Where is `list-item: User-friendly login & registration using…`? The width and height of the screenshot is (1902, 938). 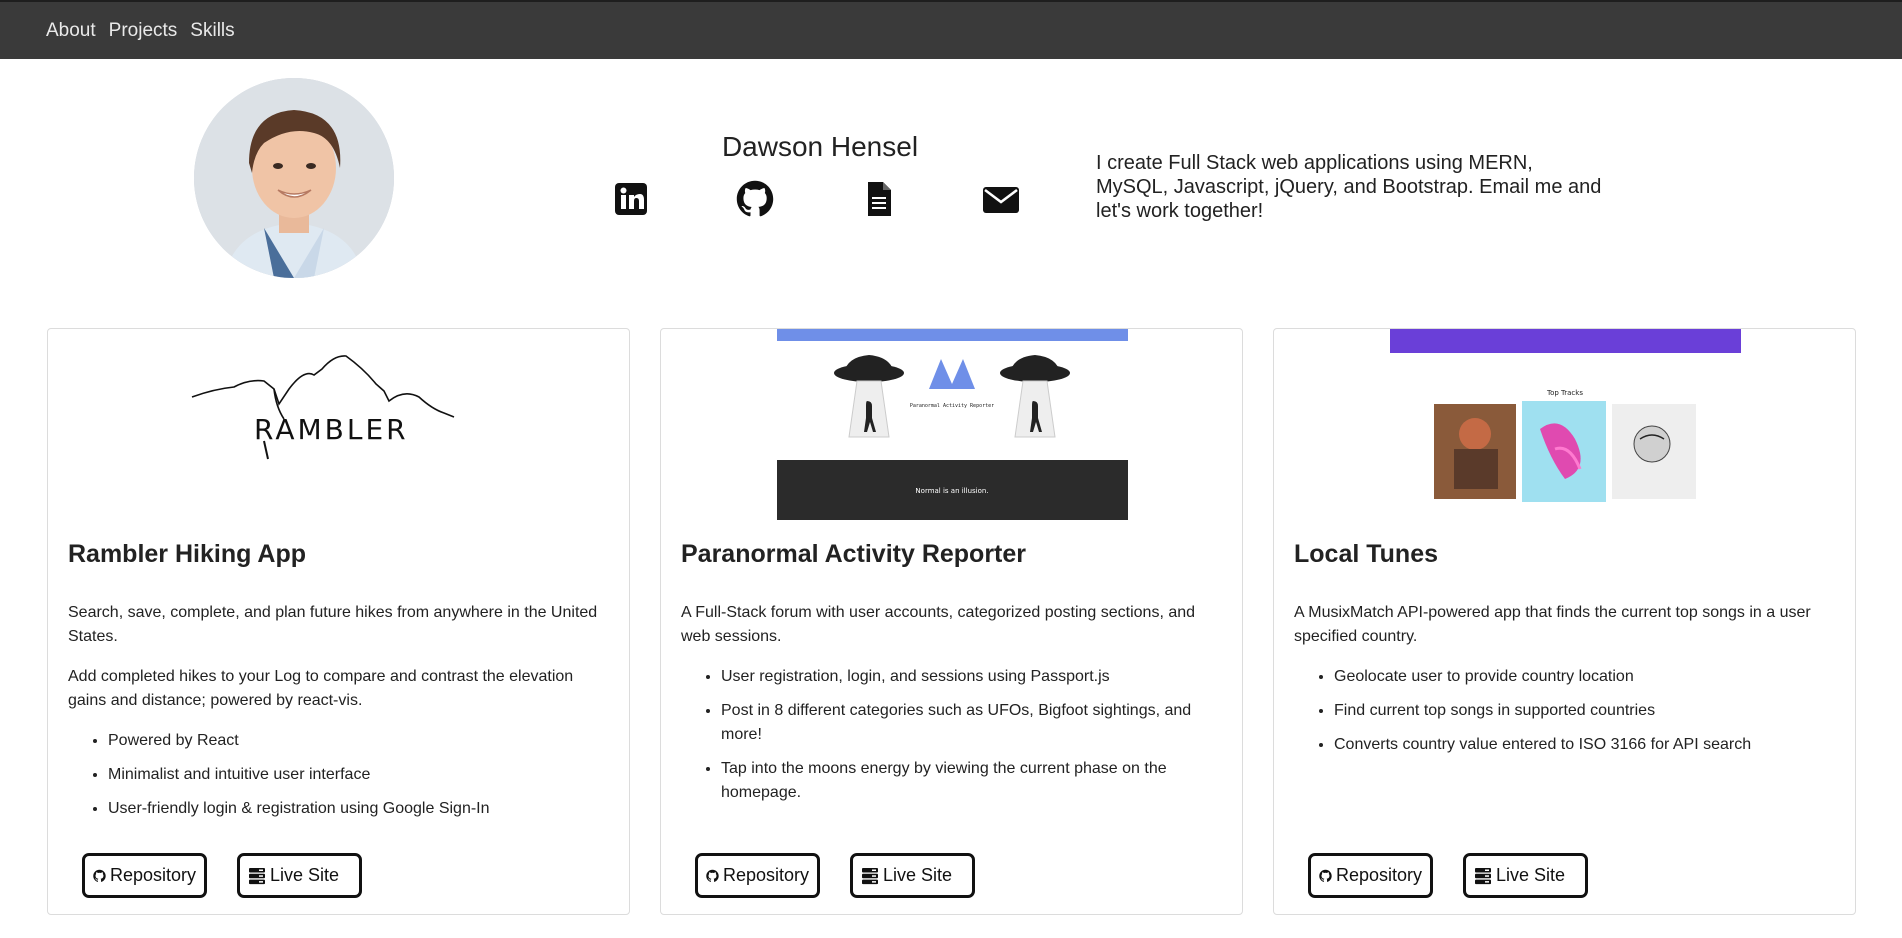
list-item: User-friendly login & registration using… is located at coordinates (358, 809).